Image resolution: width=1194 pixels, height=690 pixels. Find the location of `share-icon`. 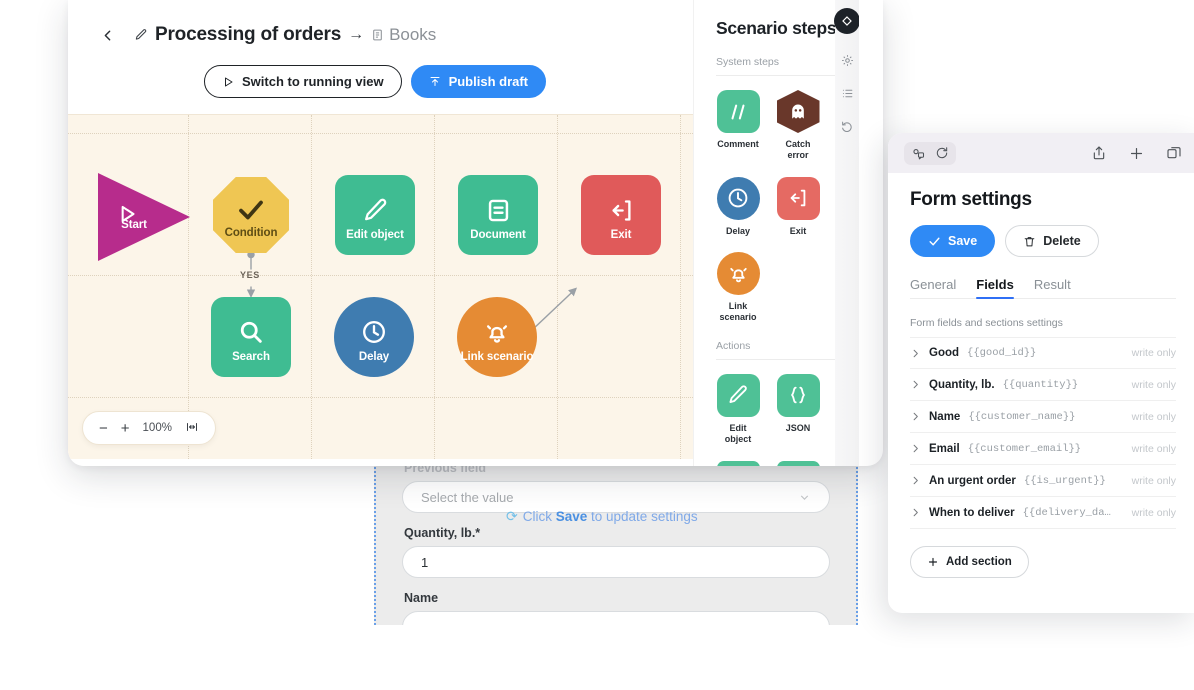

share-icon is located at coordinates (1099, 153).